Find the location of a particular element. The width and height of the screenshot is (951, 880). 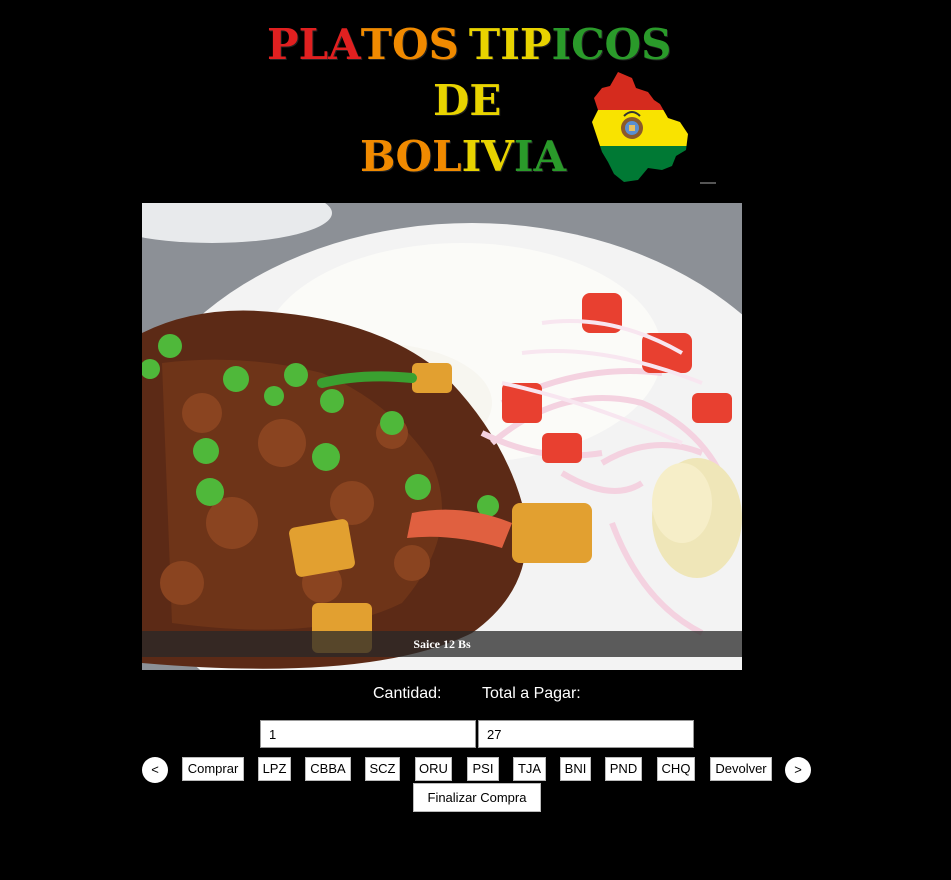

divider is located at coordinates (708, 183).